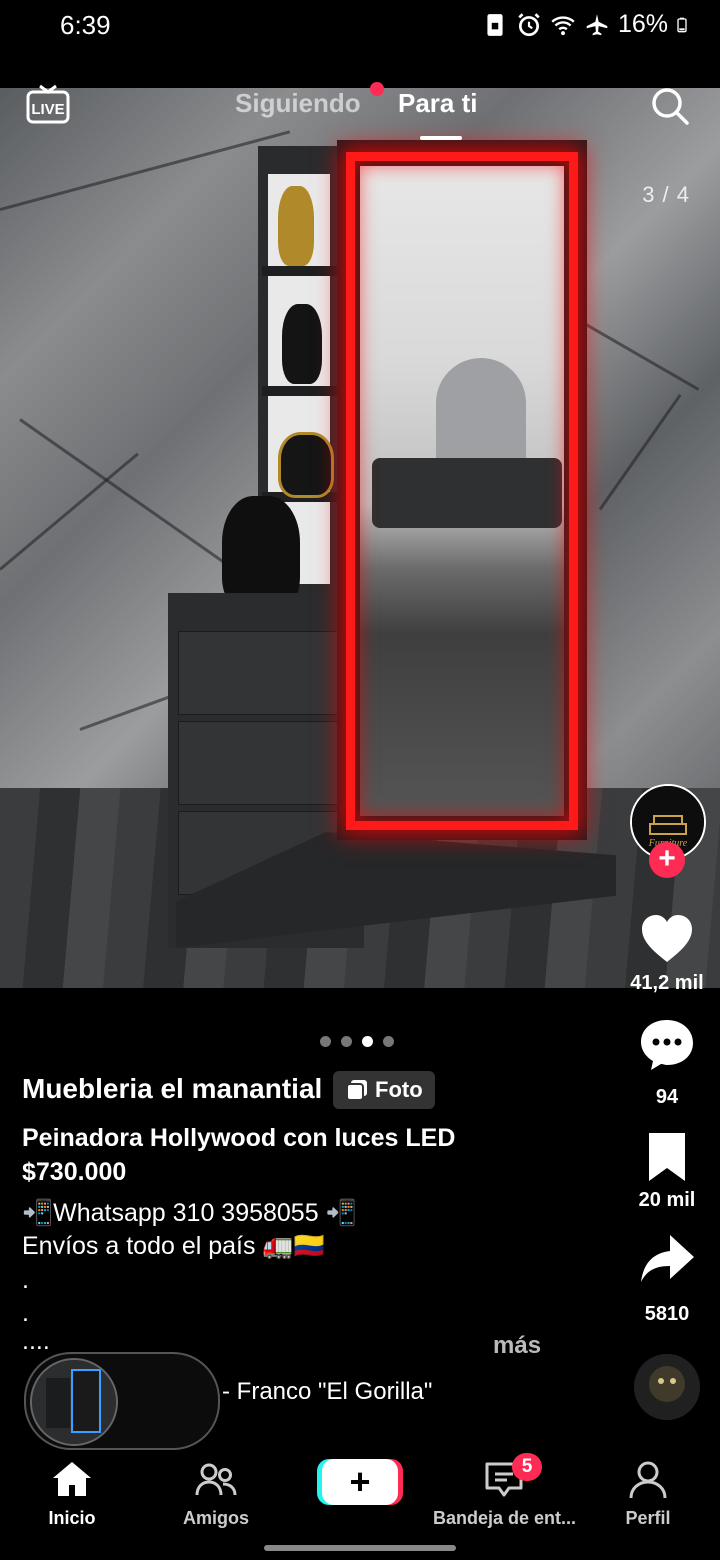  I want to click on search-icon, so click(670, 106).